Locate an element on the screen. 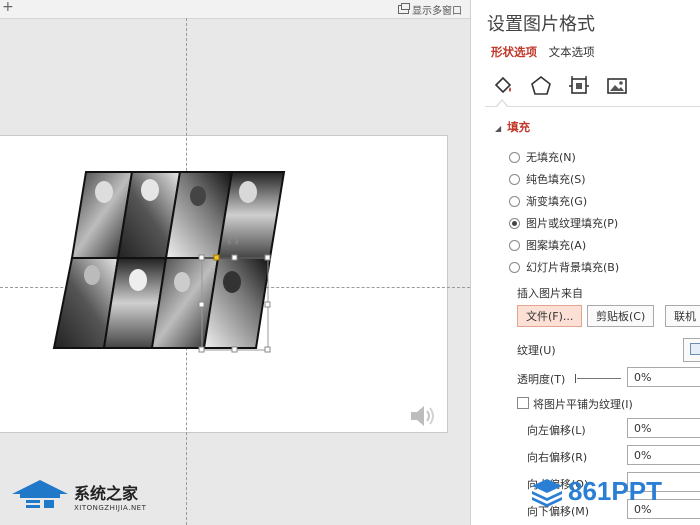  radio-label: 图片或纹理填充(P) is located at coordinates (572, 223).